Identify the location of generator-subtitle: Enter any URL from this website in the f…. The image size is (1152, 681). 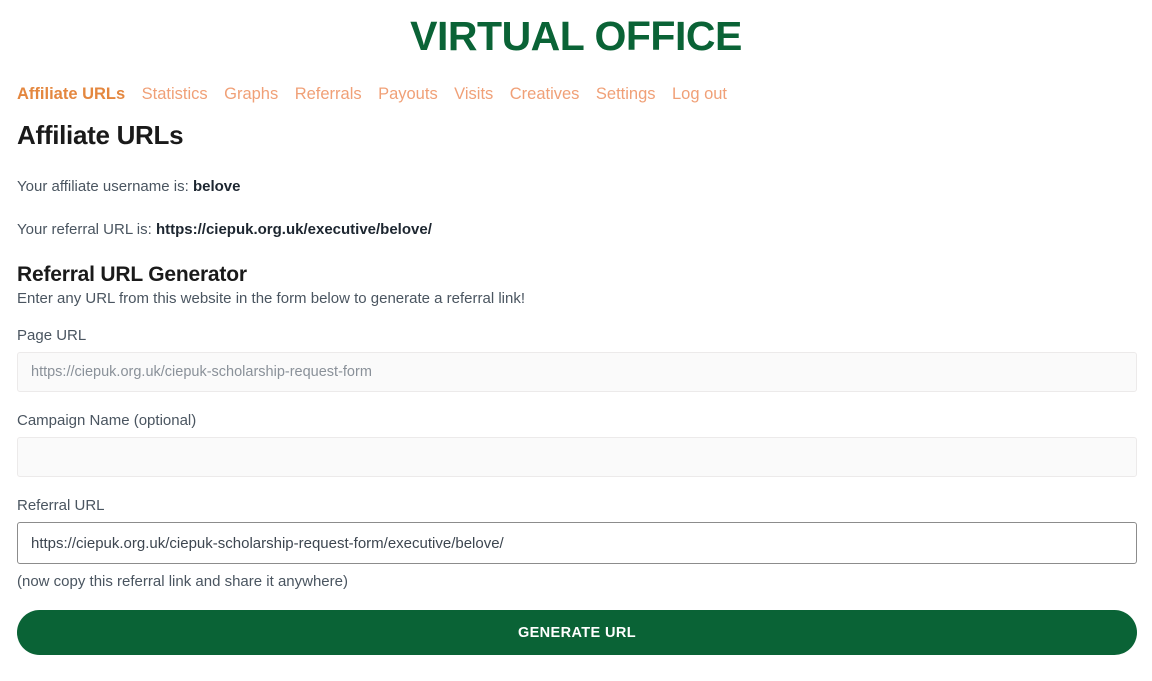
(271, 299).